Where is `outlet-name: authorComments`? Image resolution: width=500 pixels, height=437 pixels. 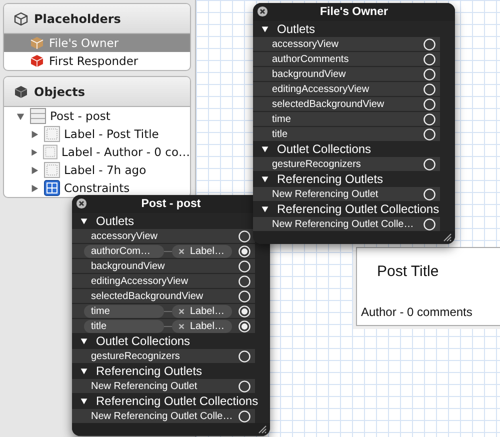
outlet-name: authorComments is located at coordinates (311, 59).